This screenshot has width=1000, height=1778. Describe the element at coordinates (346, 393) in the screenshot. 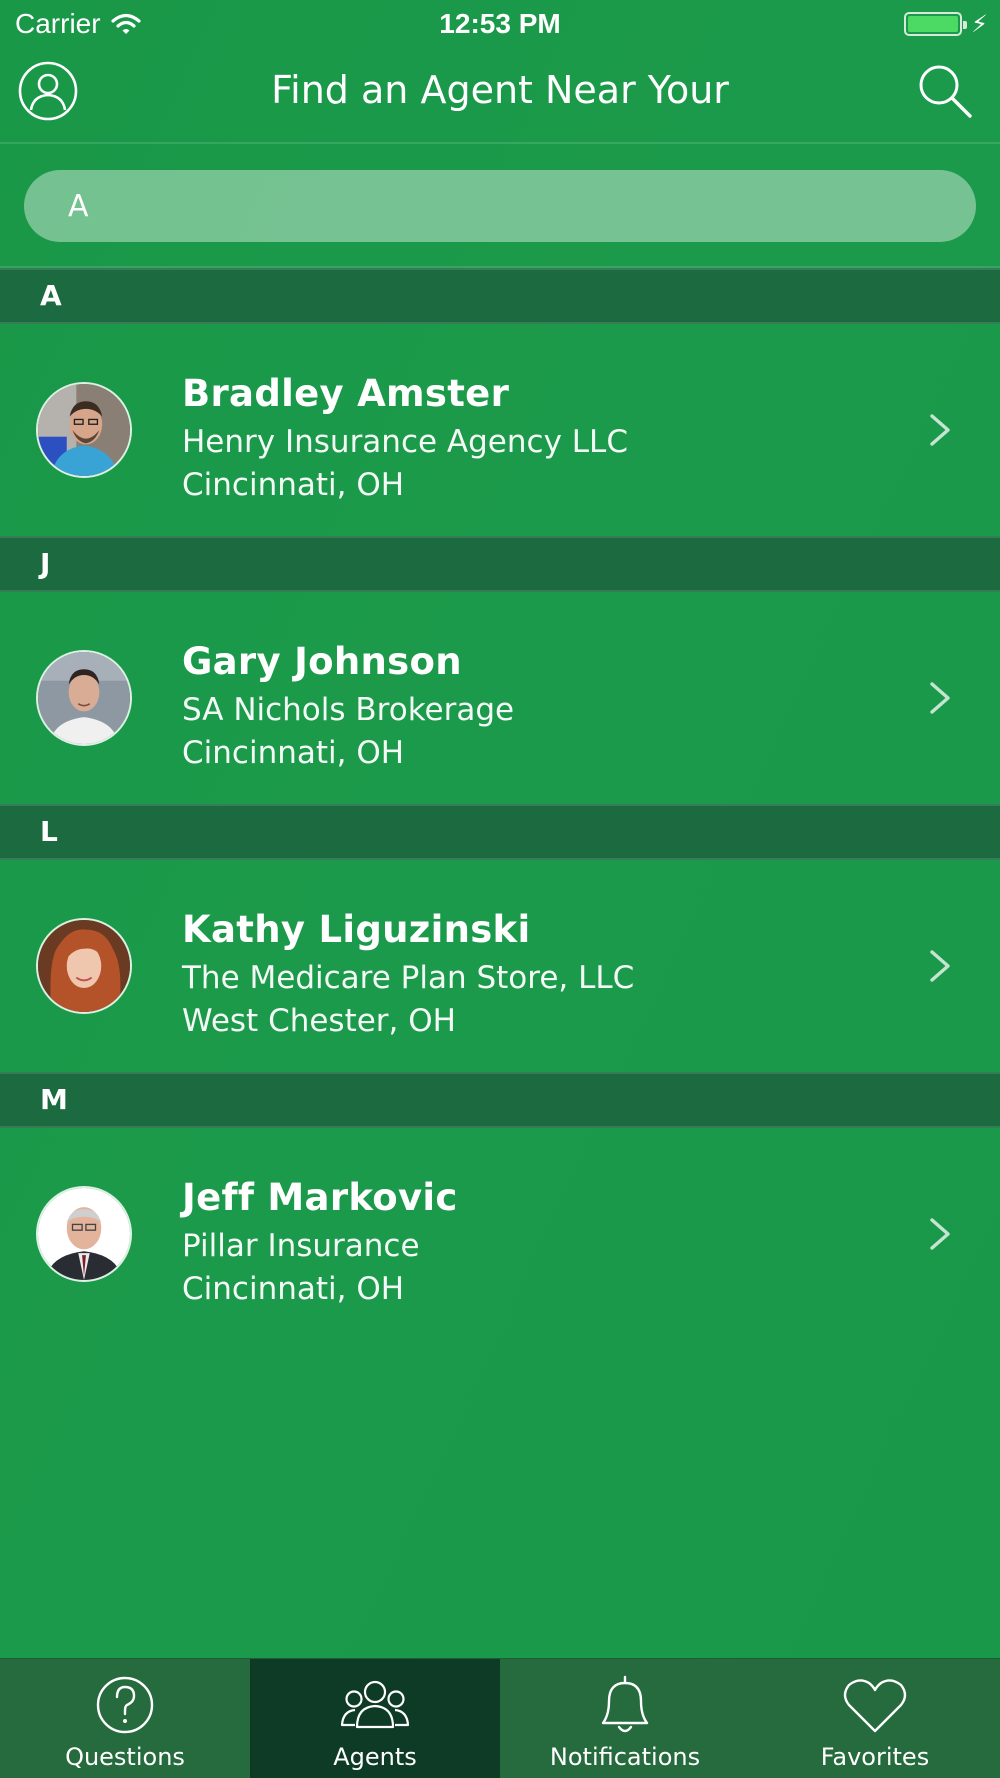

I see `agent-name: Bradley Amster` at that location.